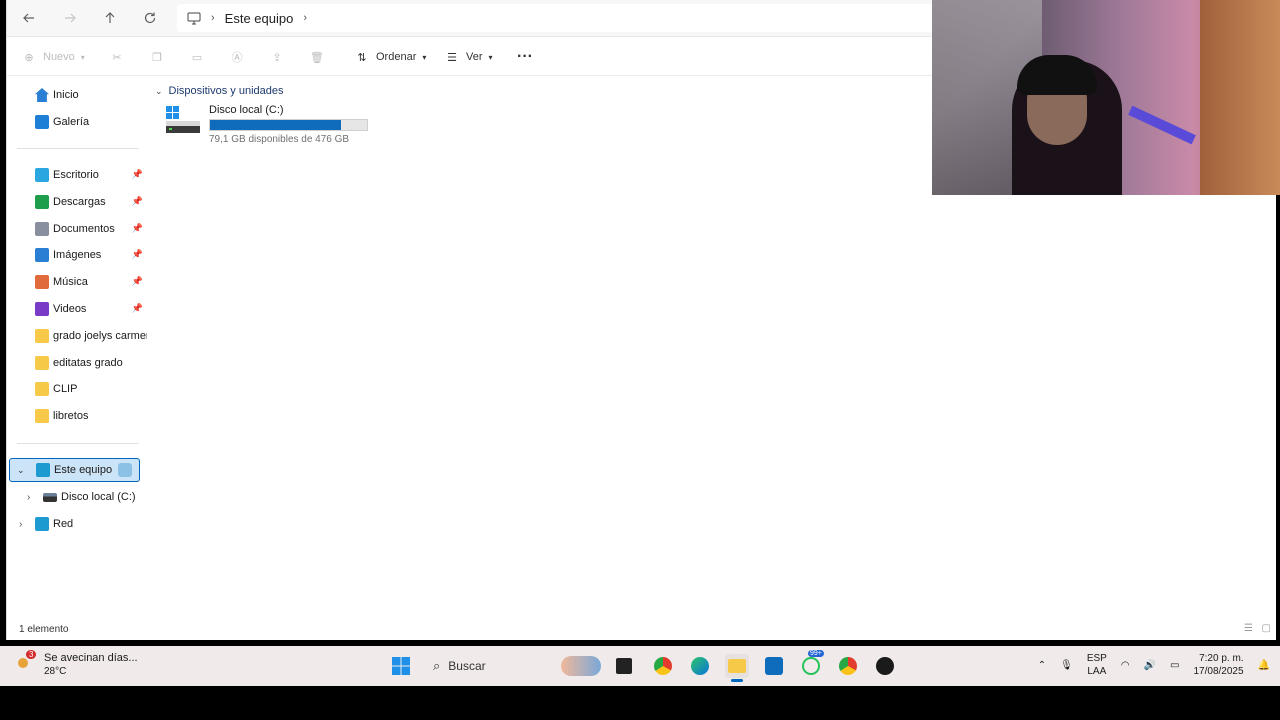 The image size is (1280, 720). What do you see at coordinates (1174, 665) in the screenshot?
I see `battery-icon: ▭` at bounding box center [1174, 665].